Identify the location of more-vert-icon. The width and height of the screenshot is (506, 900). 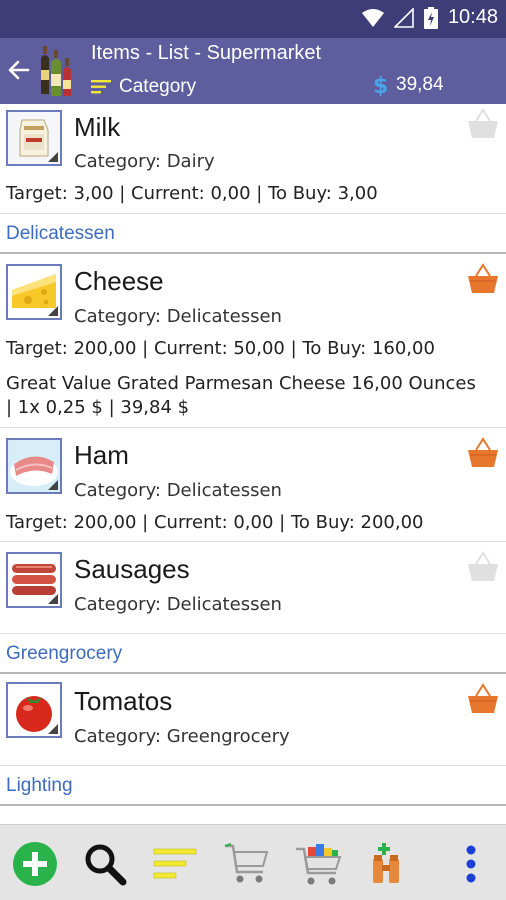
(471, 864).